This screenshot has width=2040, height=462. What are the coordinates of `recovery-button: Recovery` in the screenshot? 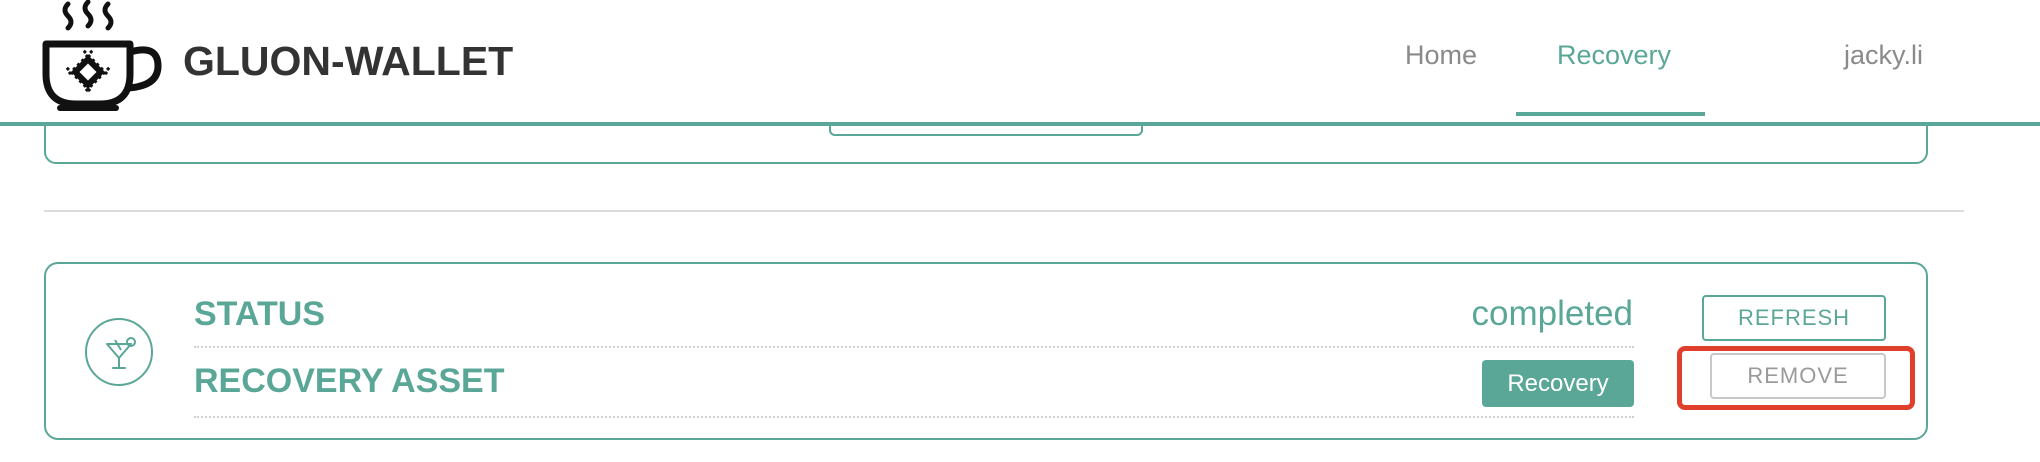 It's located at (1558, 383).